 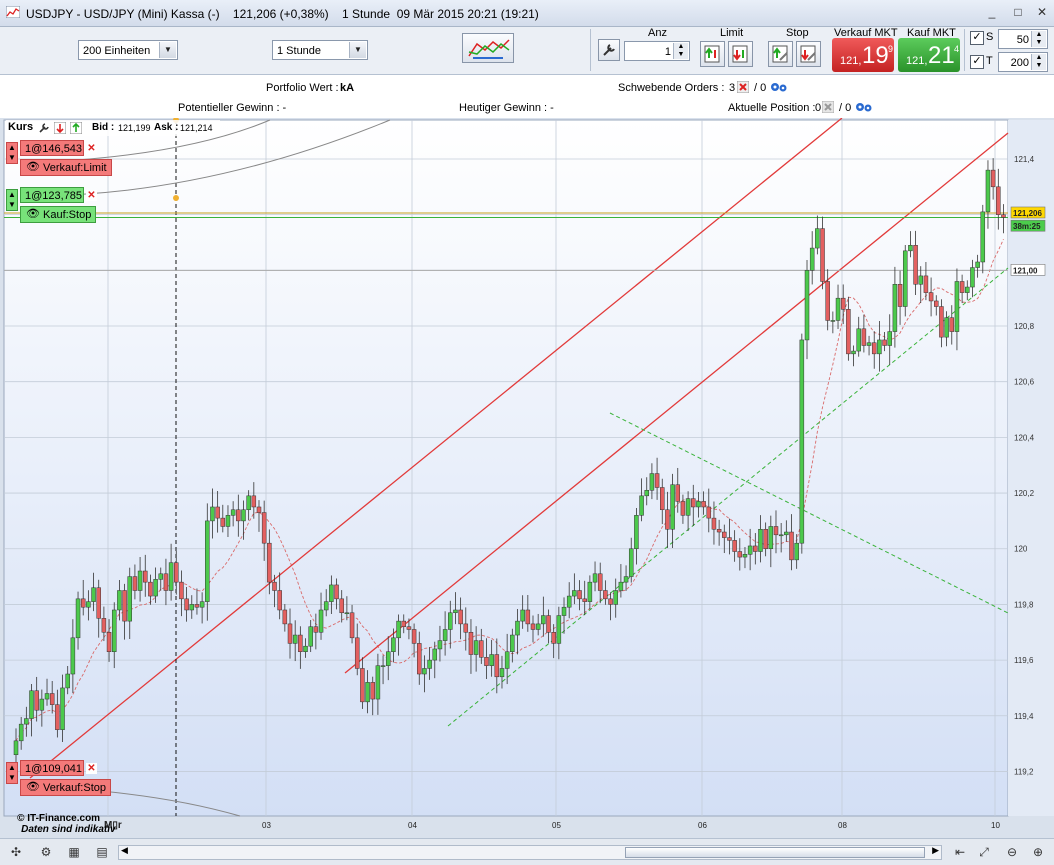 I want to click on stop-sell-button, so click(x=808, y=54).